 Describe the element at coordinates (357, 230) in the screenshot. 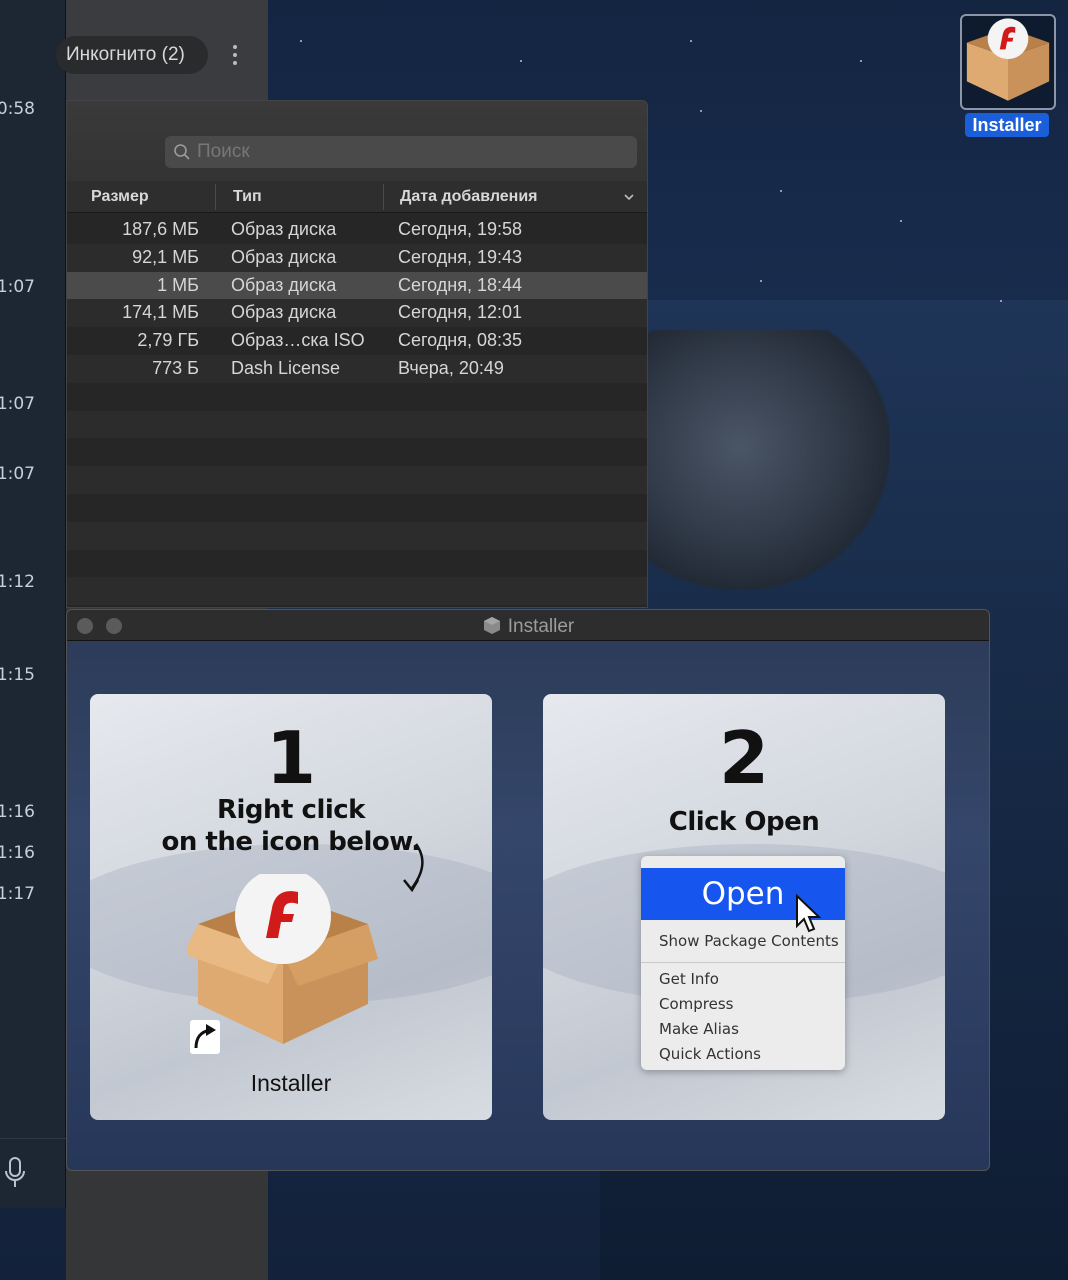

I see `table-row: 187,6 МБ Образ диска Сегодня, 19:58` at that location.